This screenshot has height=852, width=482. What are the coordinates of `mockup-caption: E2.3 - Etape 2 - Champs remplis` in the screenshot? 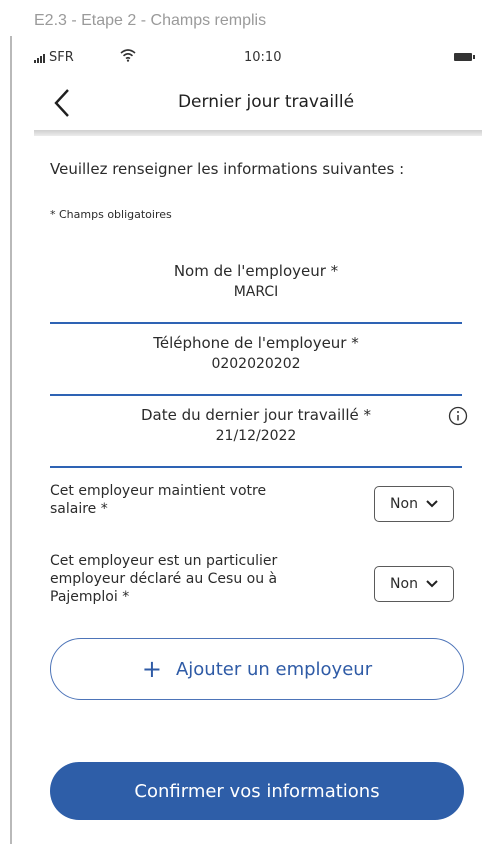 It's located at (150, 20).